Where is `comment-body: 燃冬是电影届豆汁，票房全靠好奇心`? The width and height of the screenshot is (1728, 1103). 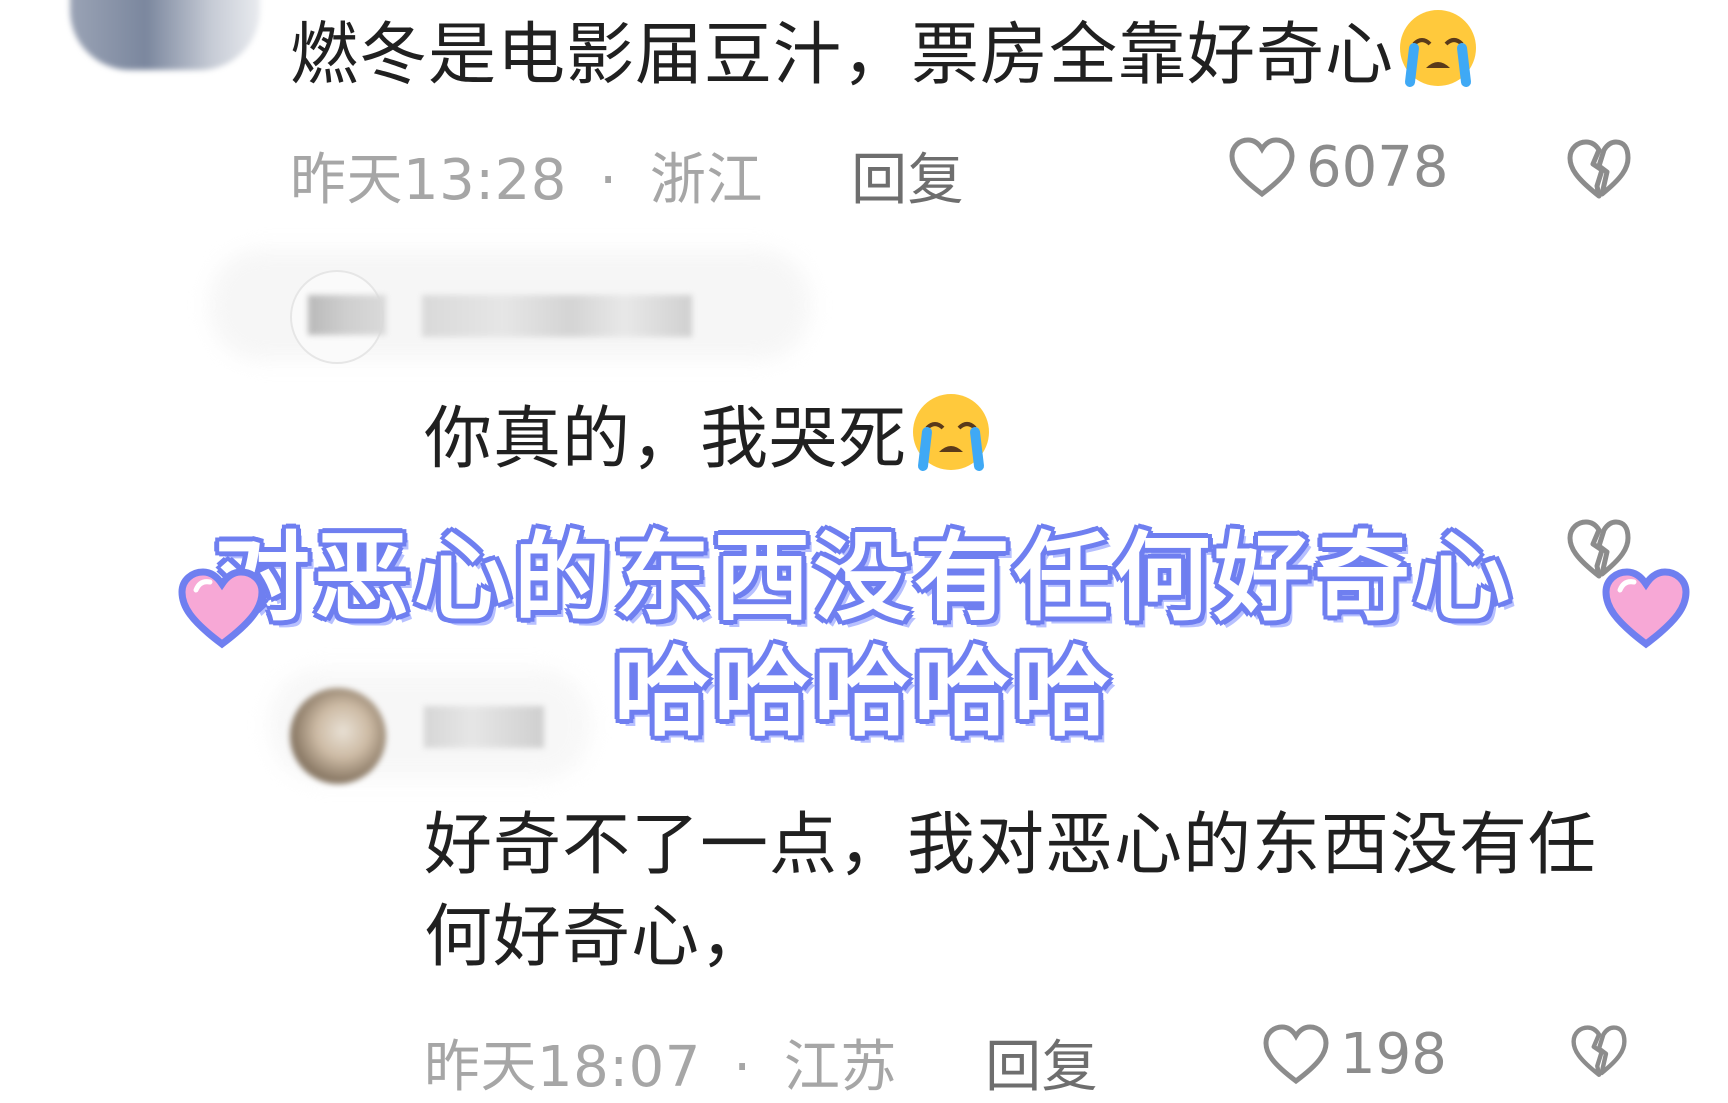 comment-body: 燃冬是电影届豆汁，票房全靠好奇心 is located at coordinates (842, 55).